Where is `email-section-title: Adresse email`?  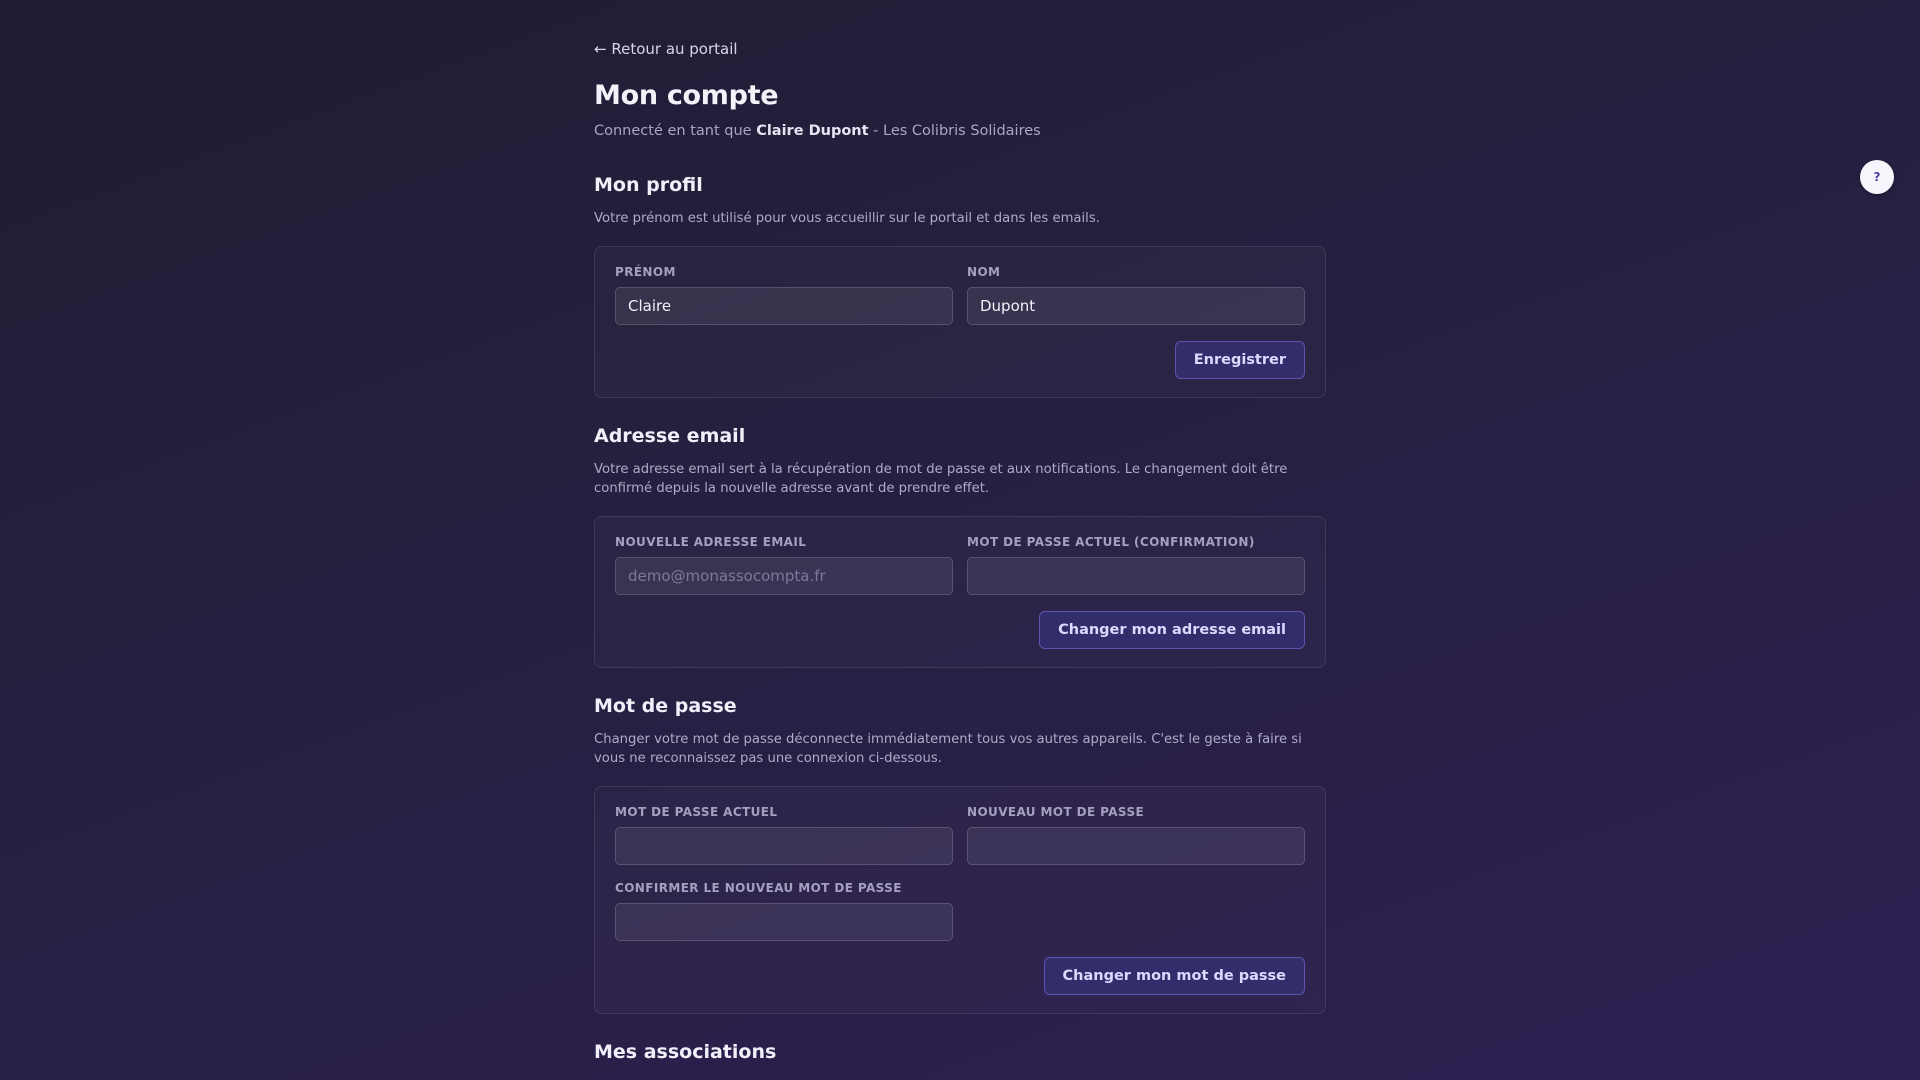 email-section-title: Adresse email is located at coordinates (670, 436).